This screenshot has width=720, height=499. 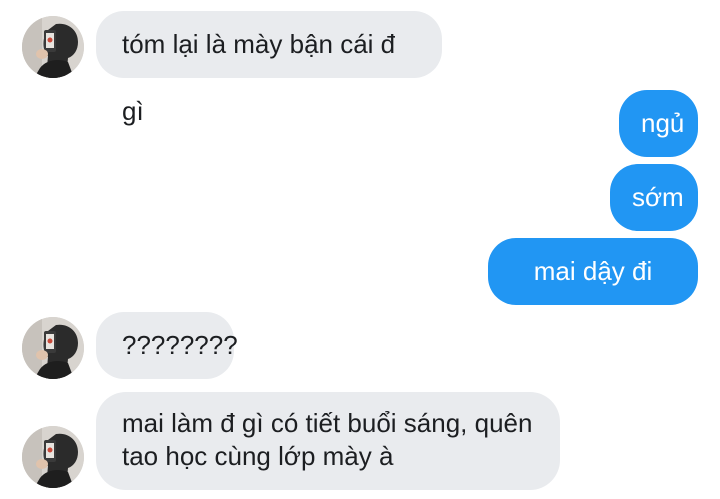 What do you see at coordinates (167, 345) in the screenshot?
I see `message-bubble-incoming: ????????` at bounding box center [167, 345].